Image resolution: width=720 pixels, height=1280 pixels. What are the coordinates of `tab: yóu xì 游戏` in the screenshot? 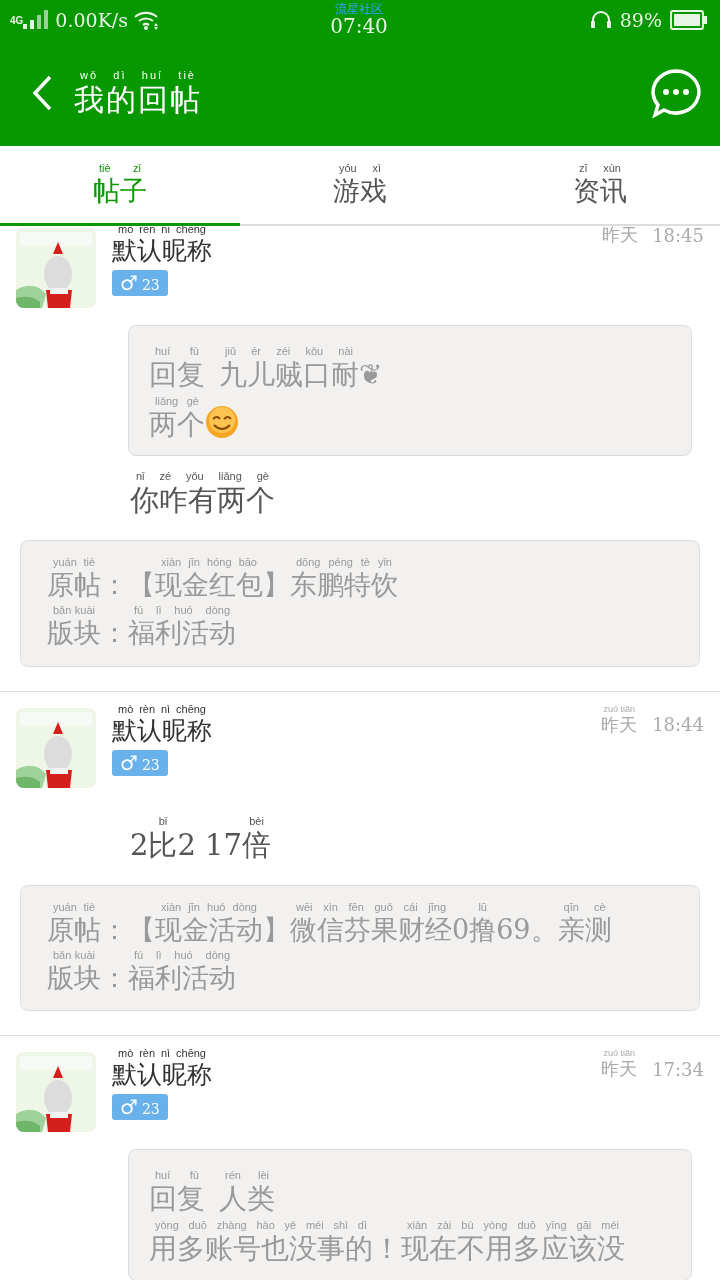 It's located at (360, 186).